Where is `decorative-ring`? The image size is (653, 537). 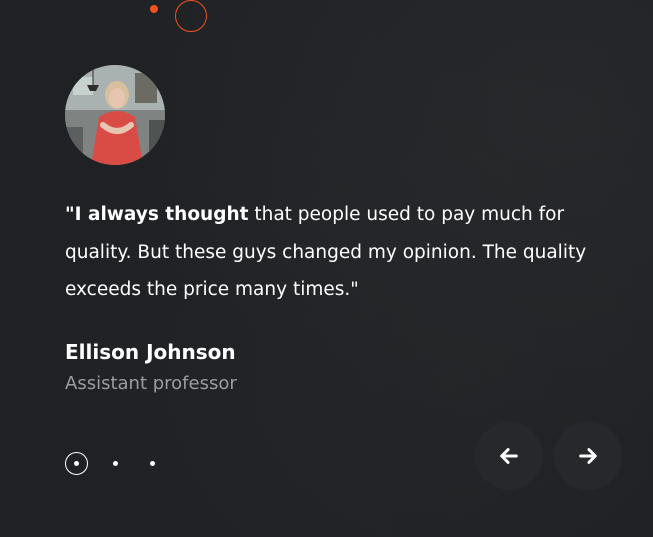
decorative-ring is located at coordinates (191, 16).